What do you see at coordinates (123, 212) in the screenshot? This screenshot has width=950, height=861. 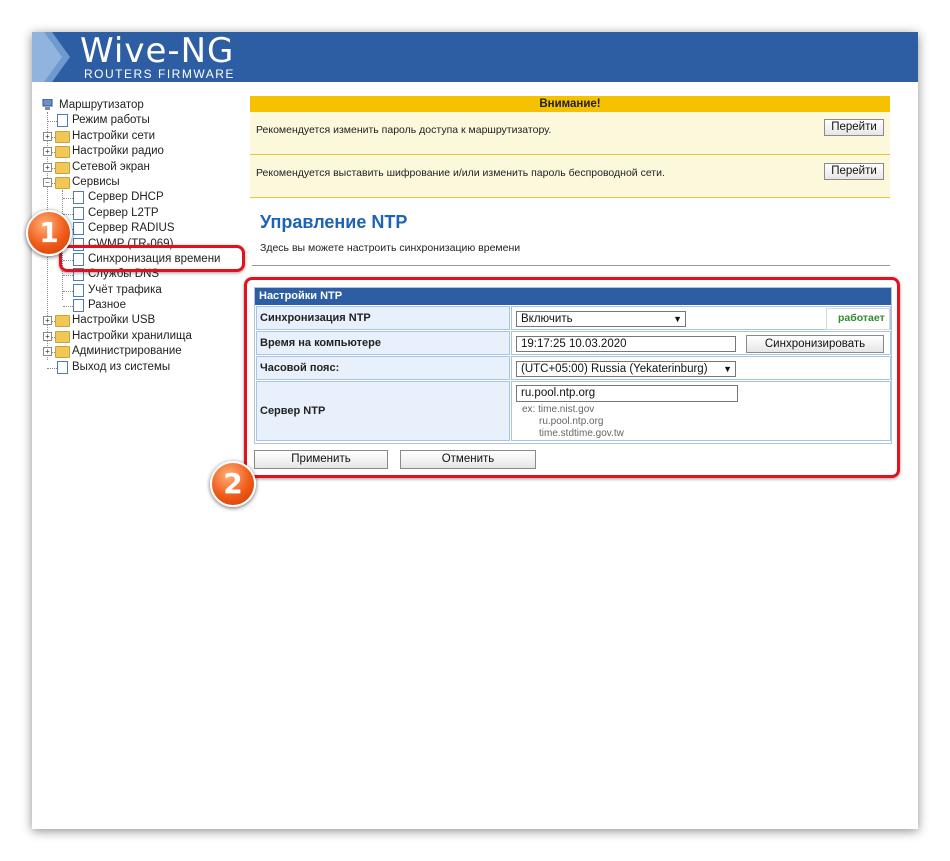 I see `sidebar-item-label: Сервер L2TP` at bounding box center [123, 212].